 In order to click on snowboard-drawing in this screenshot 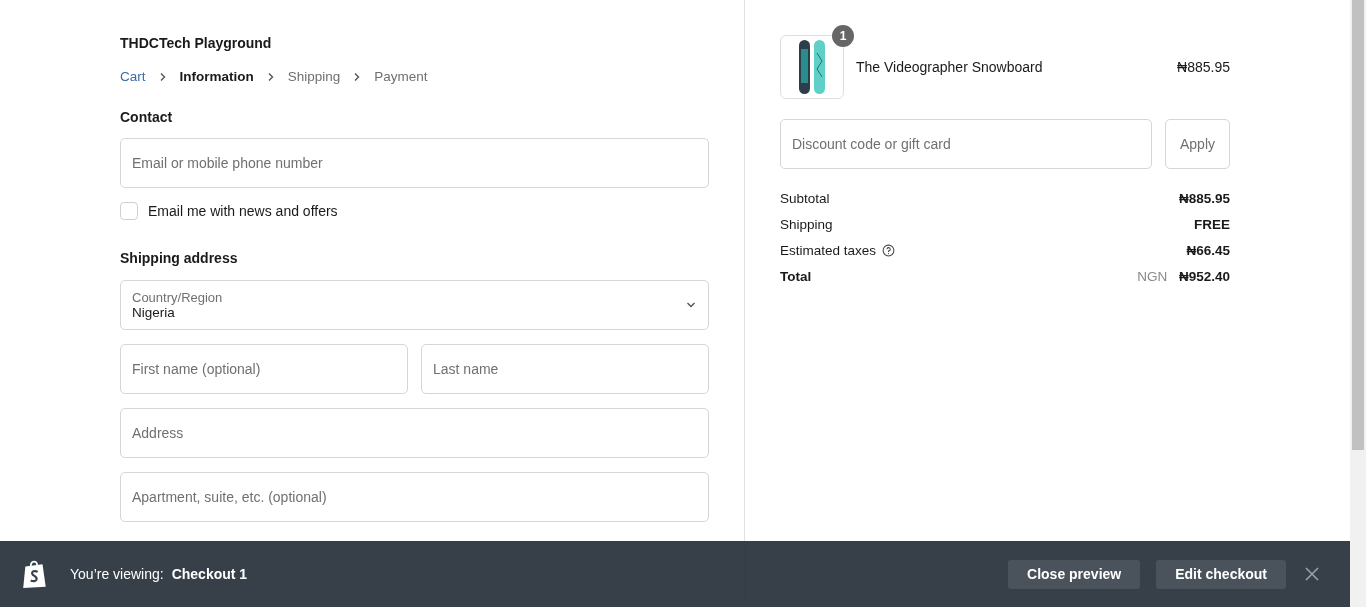, I will do `click(812, 67)`.